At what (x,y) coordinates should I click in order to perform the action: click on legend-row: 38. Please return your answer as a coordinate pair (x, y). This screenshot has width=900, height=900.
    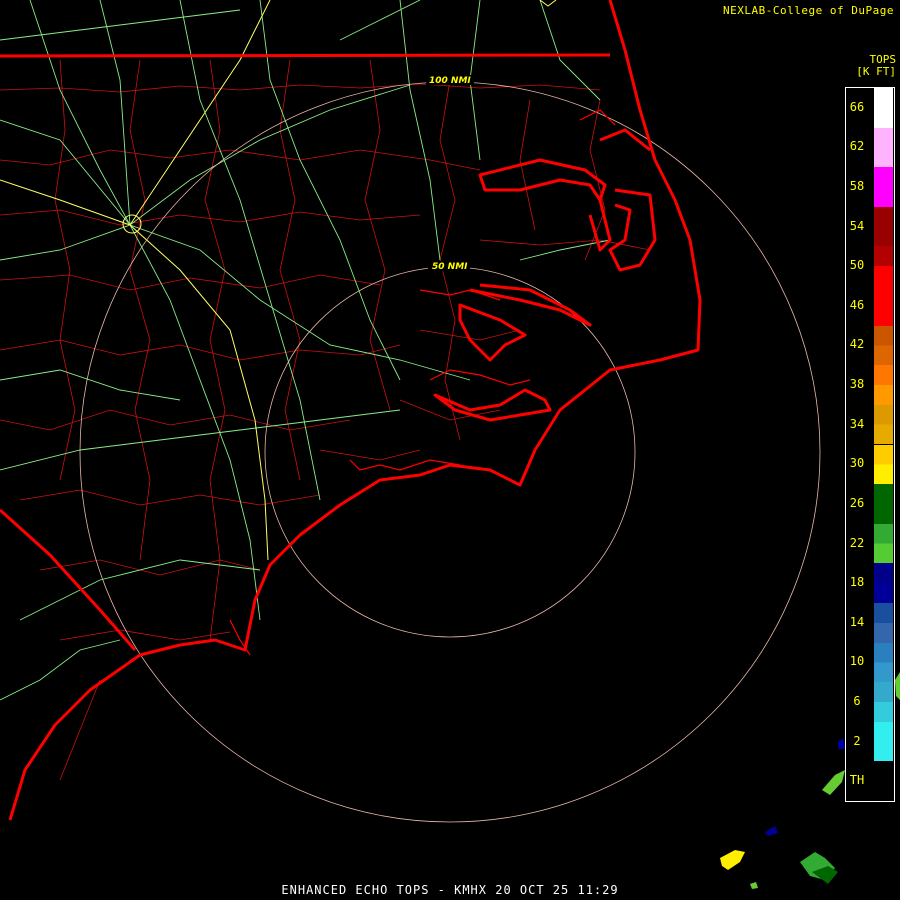
    Looking at the image, I should click on (870, 385).